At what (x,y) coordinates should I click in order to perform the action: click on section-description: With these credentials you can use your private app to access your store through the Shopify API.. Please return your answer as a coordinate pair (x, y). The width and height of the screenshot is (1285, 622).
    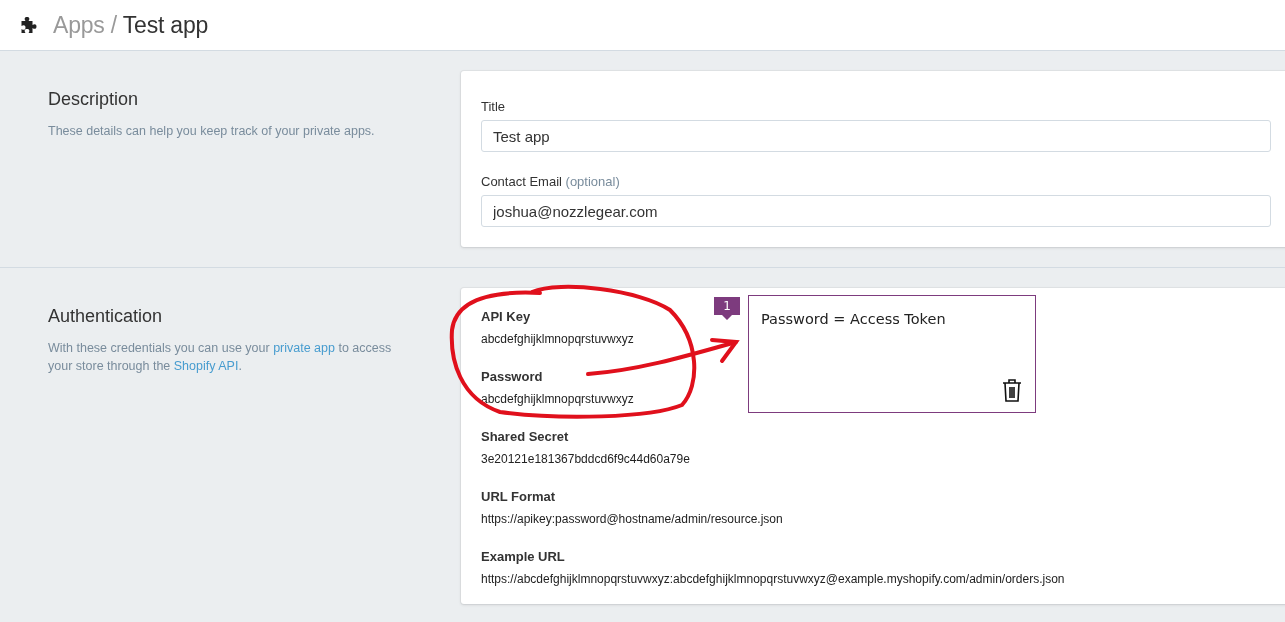
    Looking at the image, I should click on (220, 357).